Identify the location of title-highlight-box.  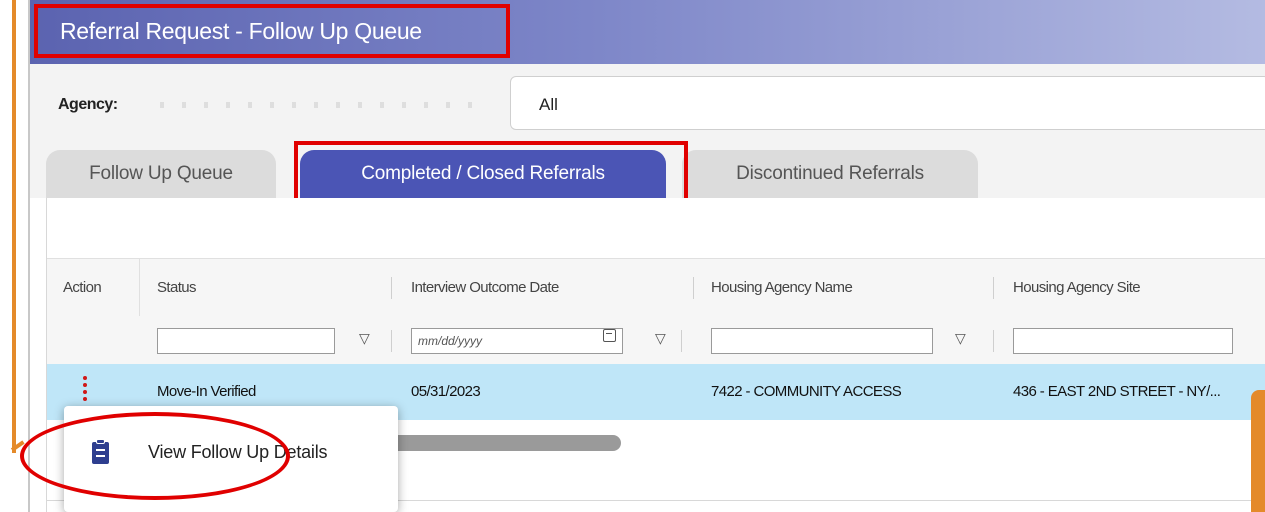
(272, 31).